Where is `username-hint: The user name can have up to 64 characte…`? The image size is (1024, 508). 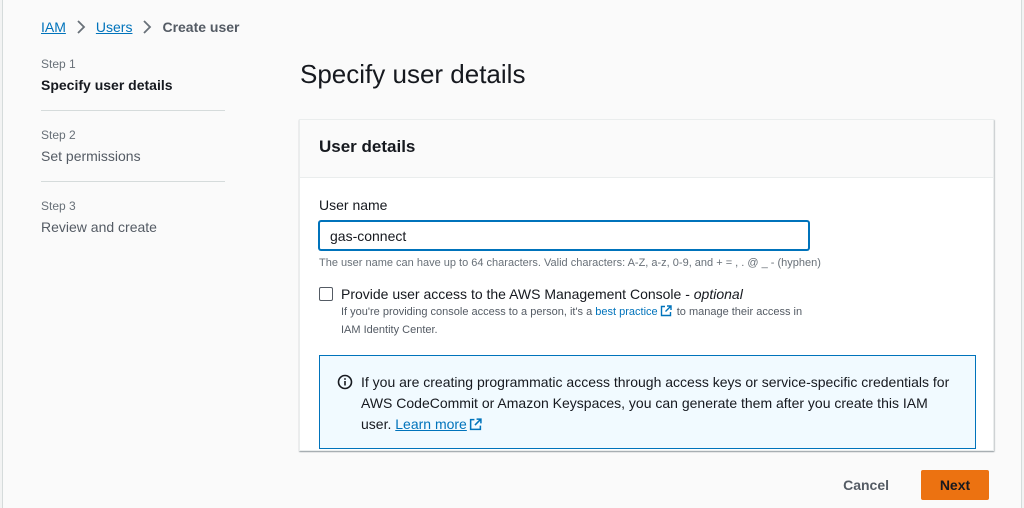
username-hint: The user name can have up to 64 characte… is located at coordinates (570, 263).